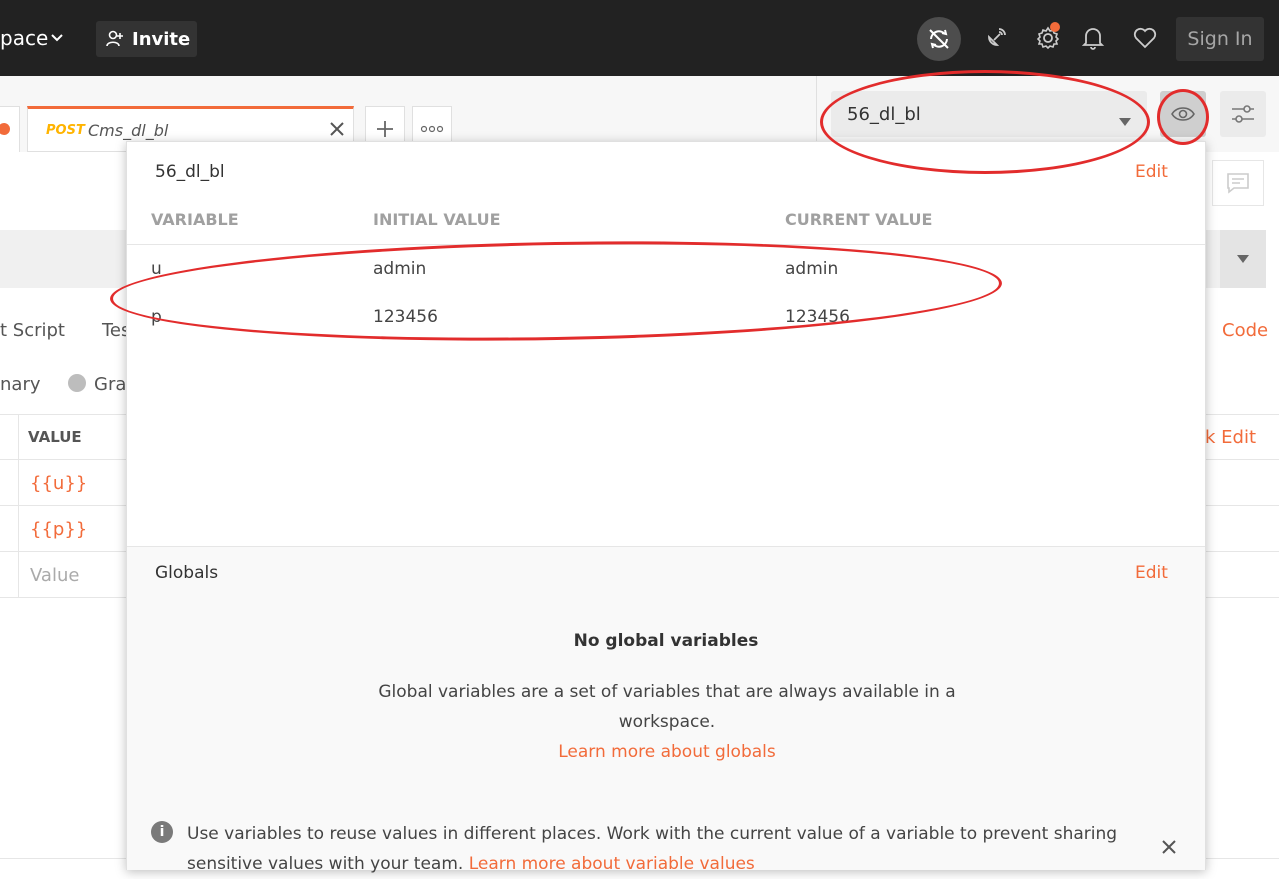  What do you see at coordinates (1055, 27) in the screenshot?
I see `notification-dot` at bounding box center [1055, 27].